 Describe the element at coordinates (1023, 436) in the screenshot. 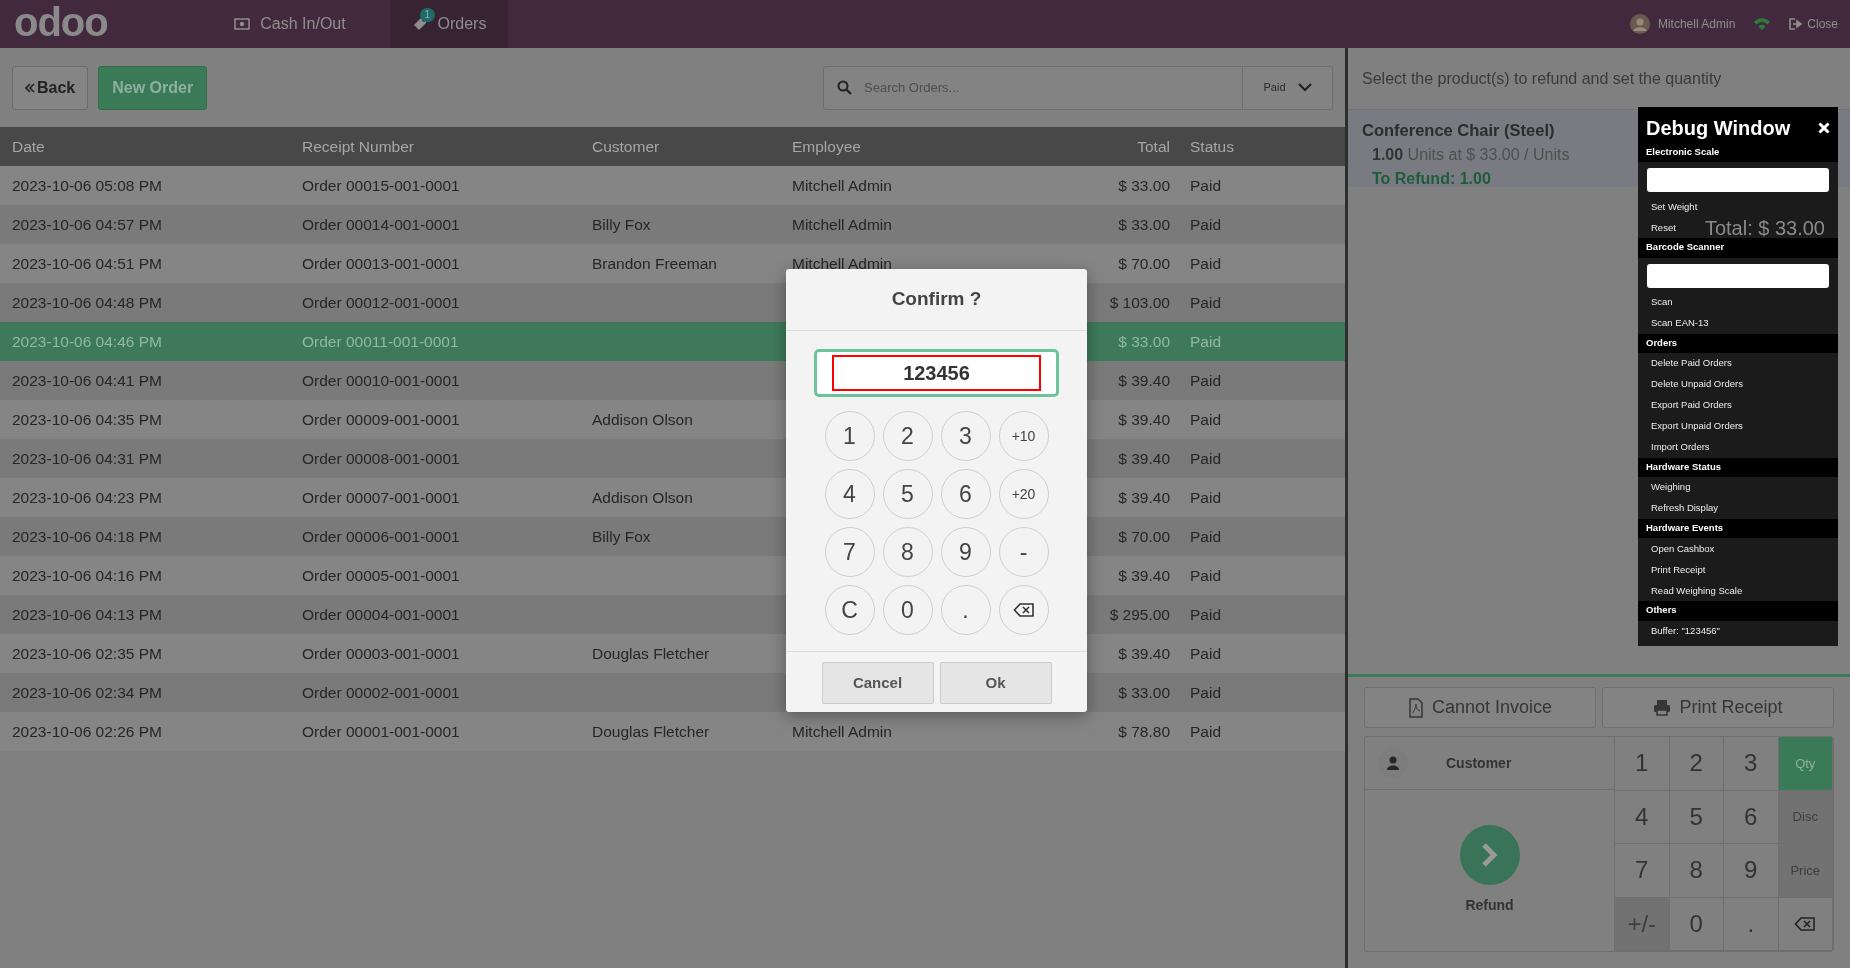

I see `keypad-key: +10` at that location.